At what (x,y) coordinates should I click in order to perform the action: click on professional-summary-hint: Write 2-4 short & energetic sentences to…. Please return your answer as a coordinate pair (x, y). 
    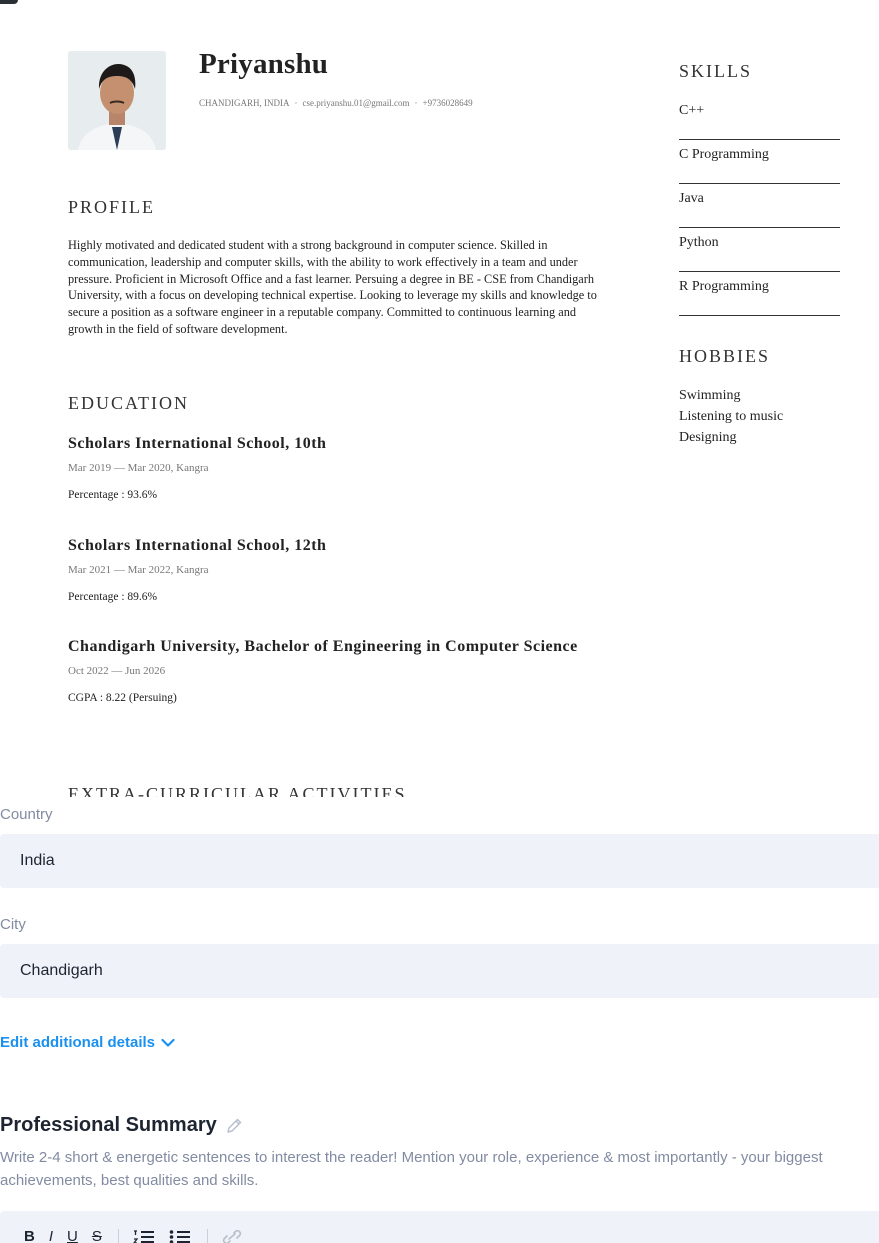
    Looking at the image, I should click on (411, 1169).